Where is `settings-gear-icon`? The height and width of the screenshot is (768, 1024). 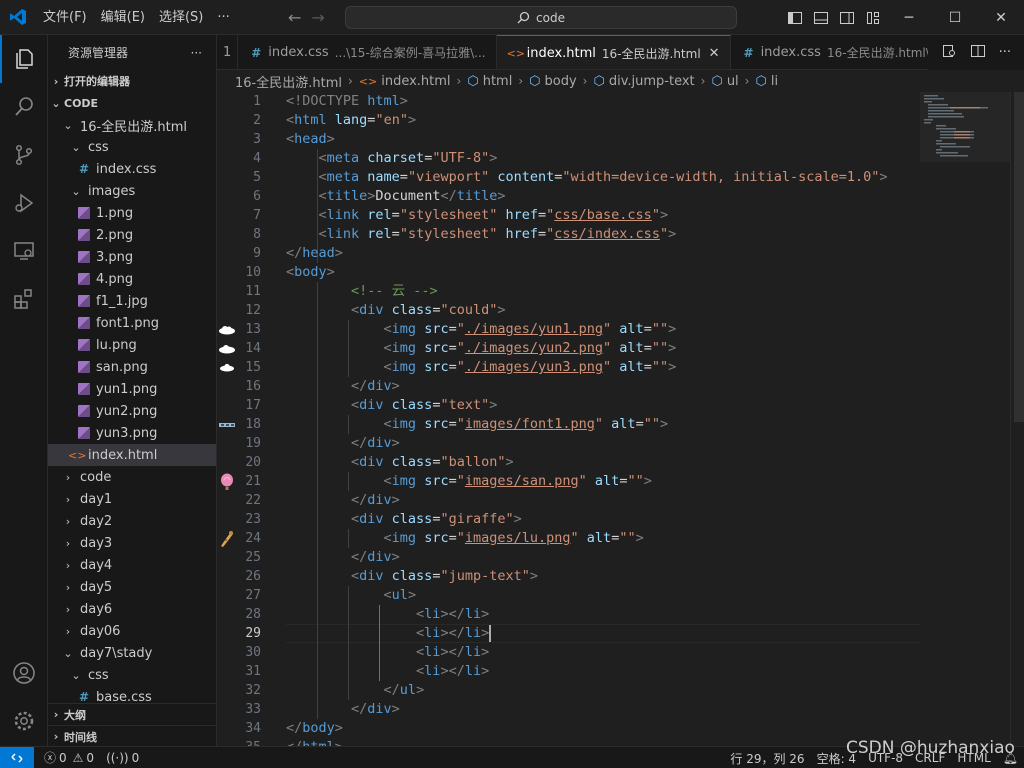
settings-gear-icon is located at coordinates (24, 721).